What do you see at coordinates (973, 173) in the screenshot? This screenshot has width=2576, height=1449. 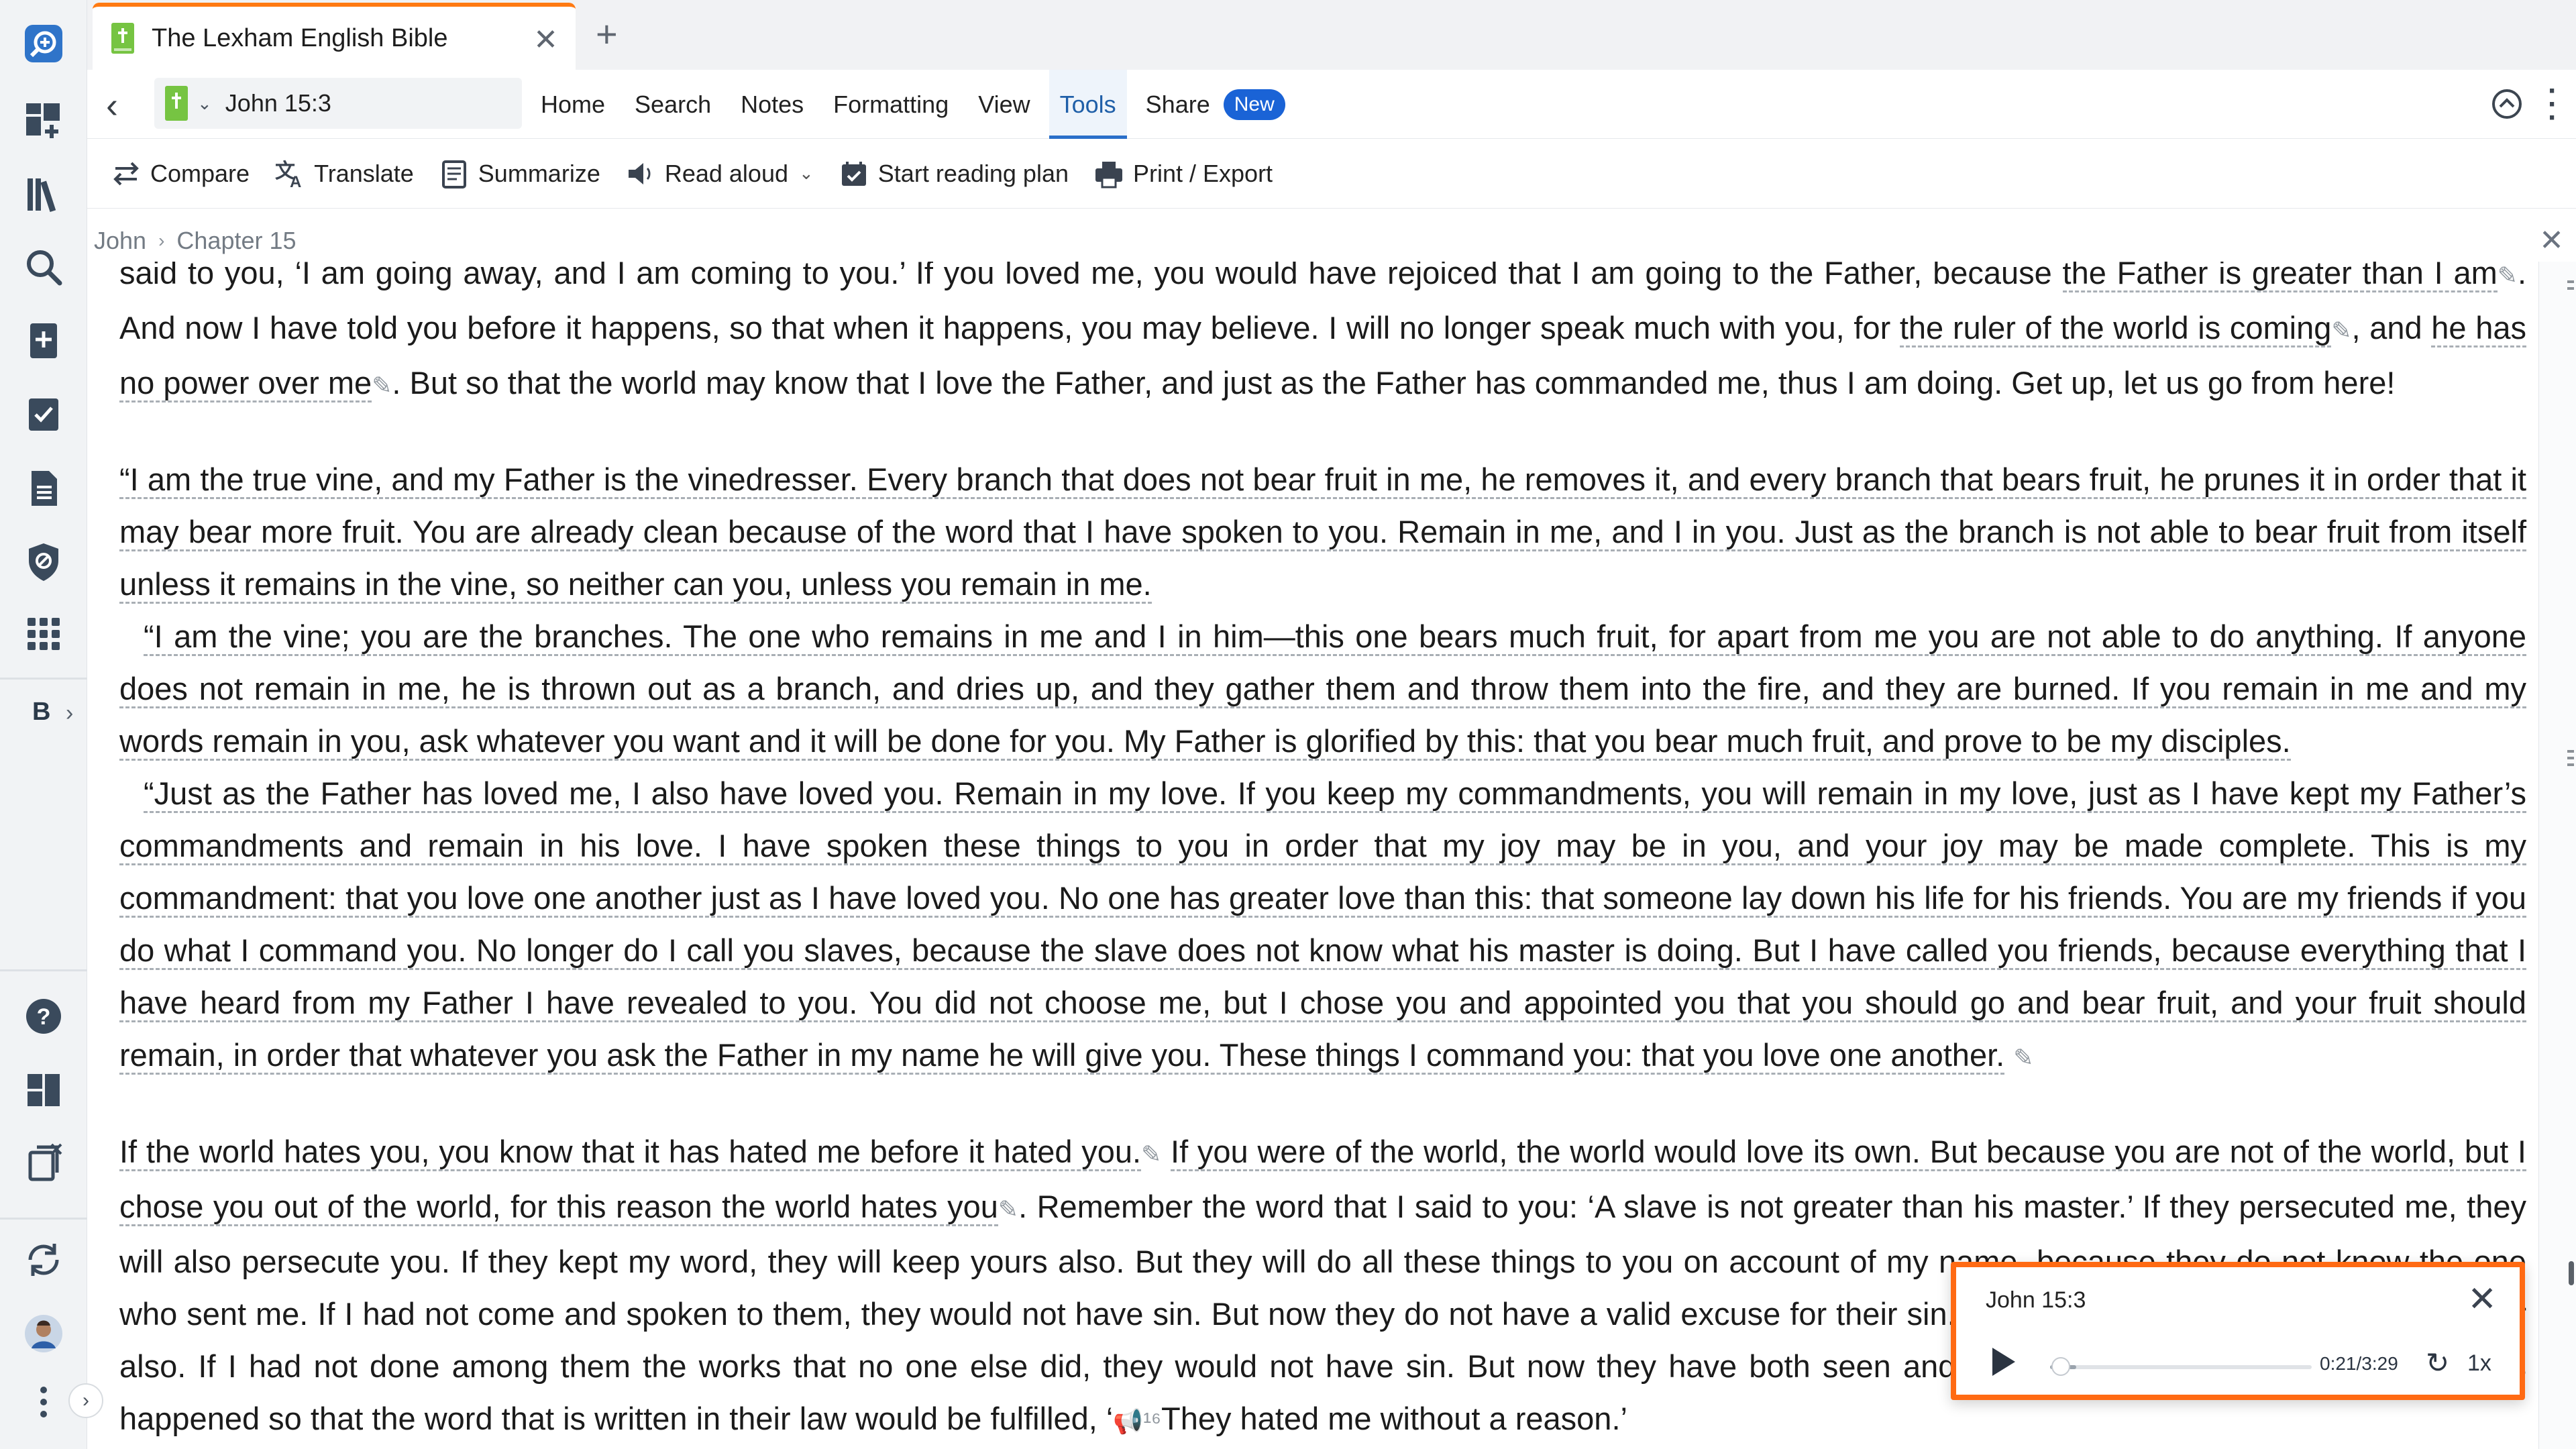 I see `reading-plan-label: Start reading plan` at bounding box center [973, 173].